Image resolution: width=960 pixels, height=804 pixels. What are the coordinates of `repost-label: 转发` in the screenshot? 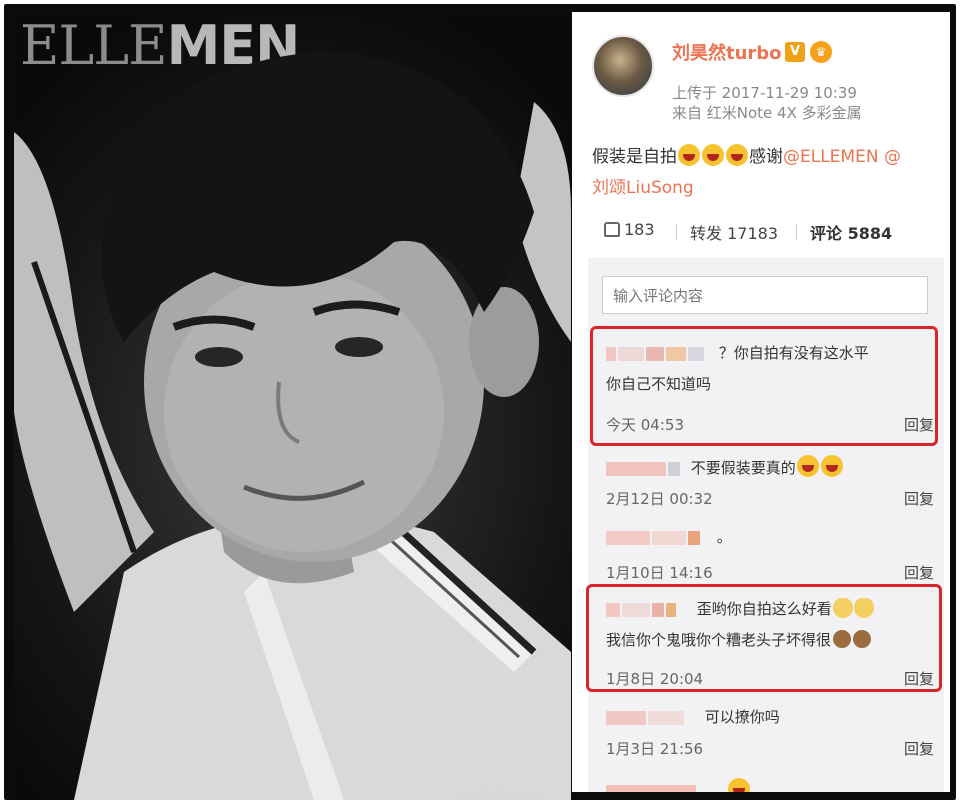 It's located at (706, 233).